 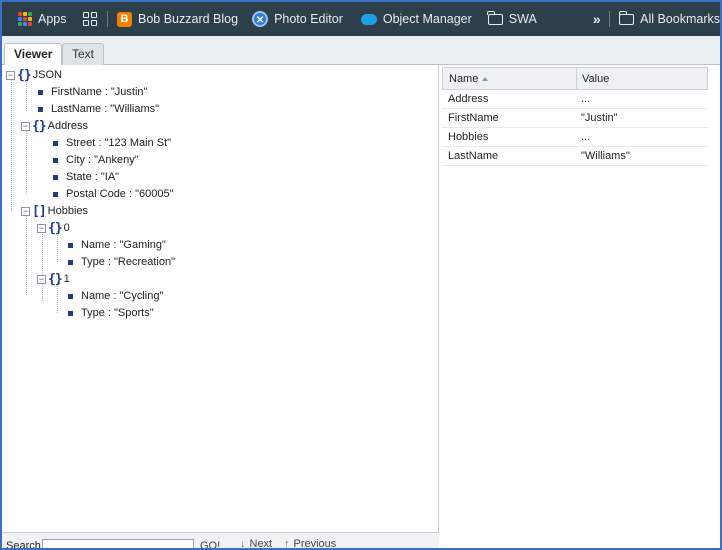 I want to click on tree-leaf-postal-code: Postal Code : "60005", so click(x=113, y=194).